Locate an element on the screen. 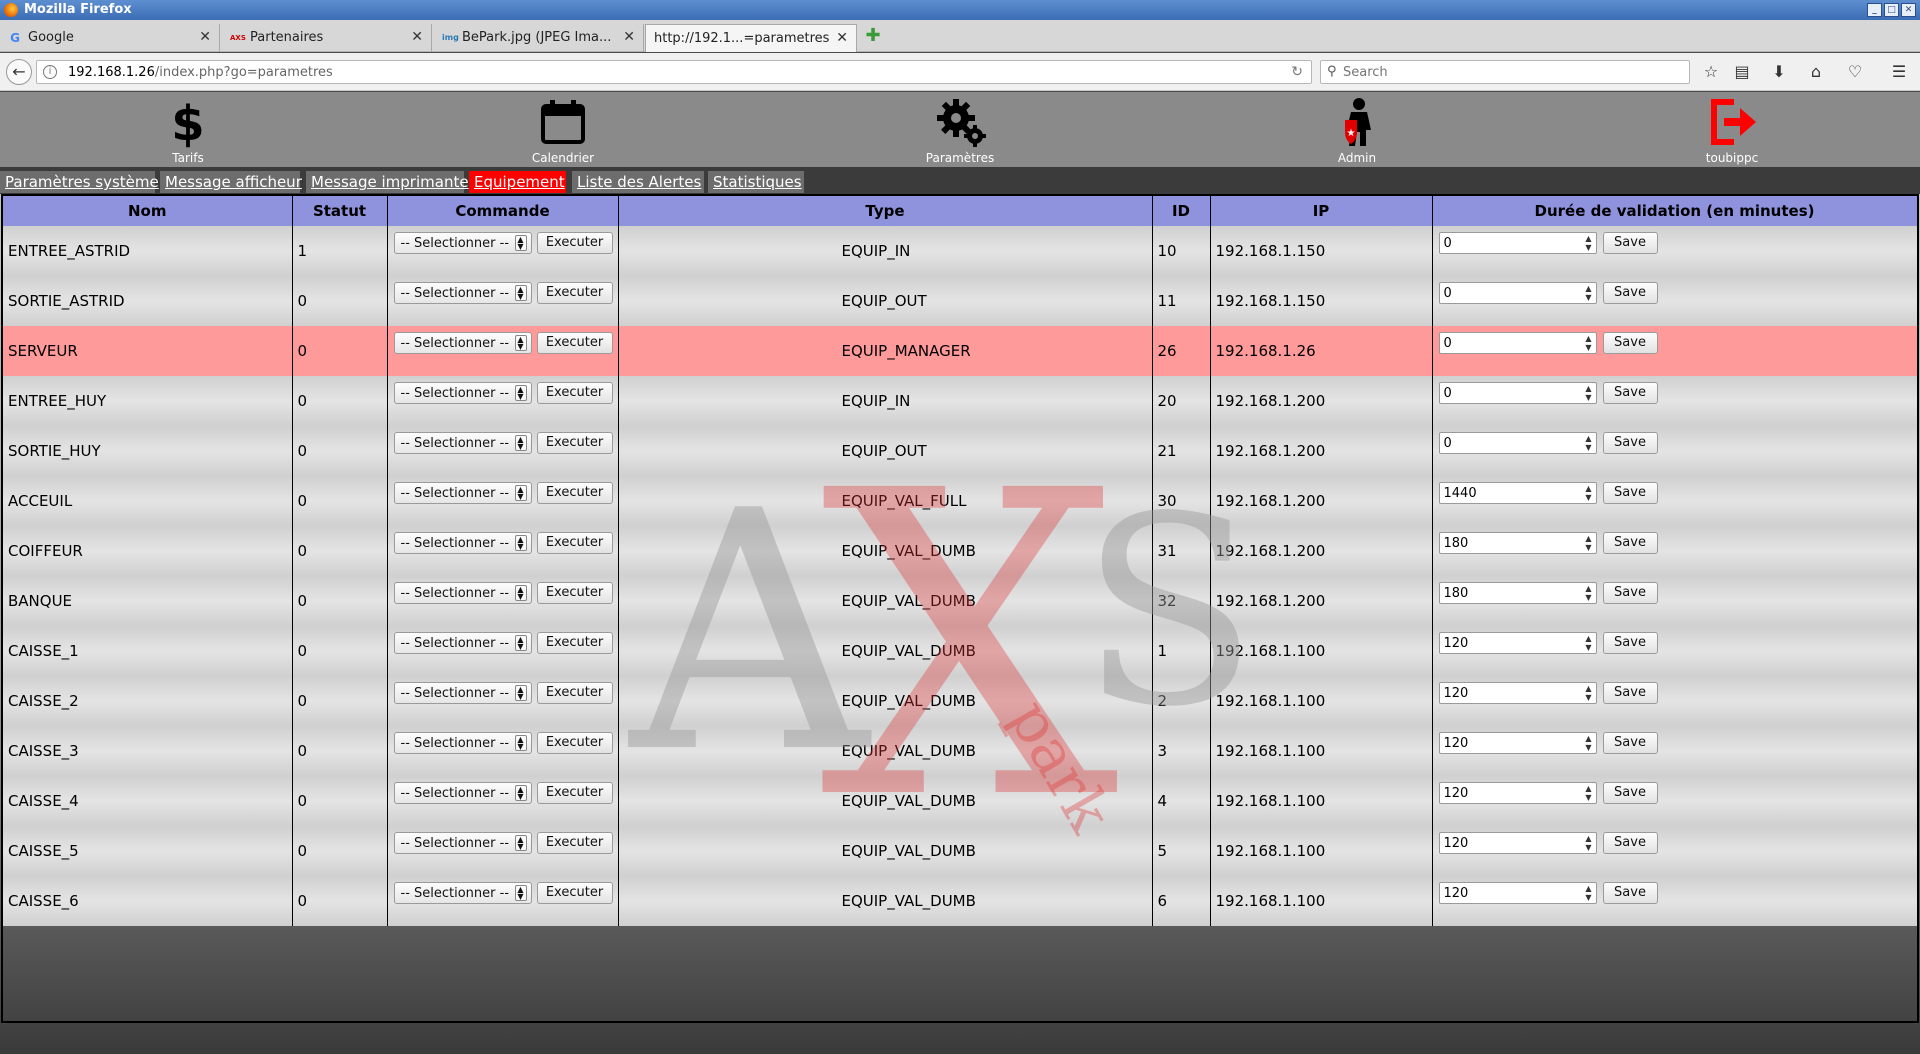  tab-bepark-image: img BePark.jpg (JPEG Ima... ✕ is located at coordinates (539, 38).